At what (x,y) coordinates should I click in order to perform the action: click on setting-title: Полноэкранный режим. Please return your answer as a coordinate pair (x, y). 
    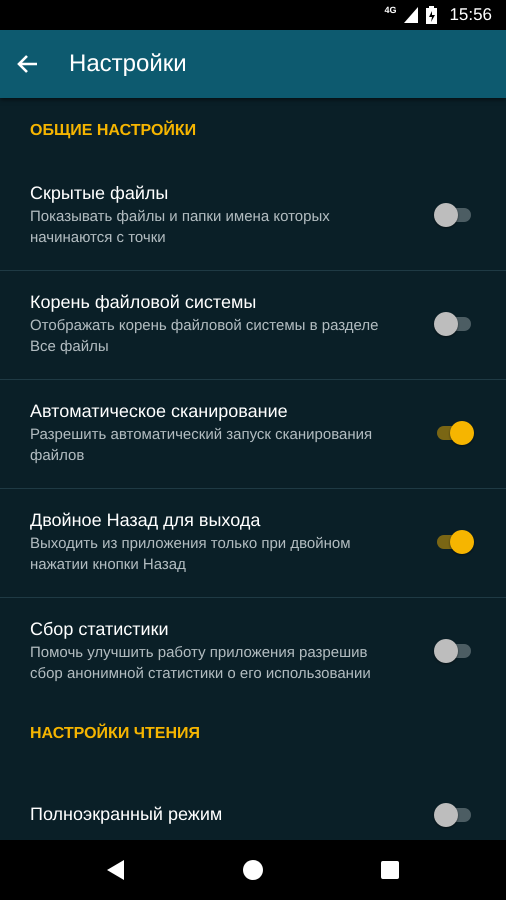
    Looking at the image, I should click on (126, 814).